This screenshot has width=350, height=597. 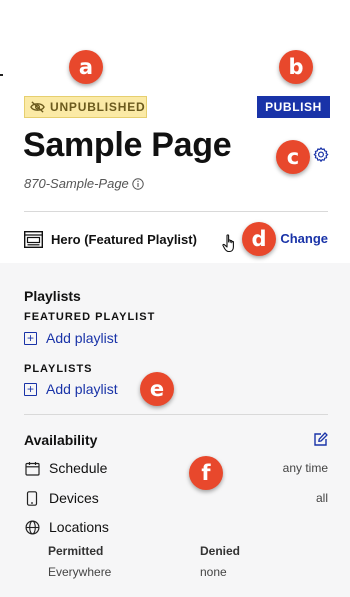 I want to click on schedule-label: Schedule, so click(x=78, y=468).